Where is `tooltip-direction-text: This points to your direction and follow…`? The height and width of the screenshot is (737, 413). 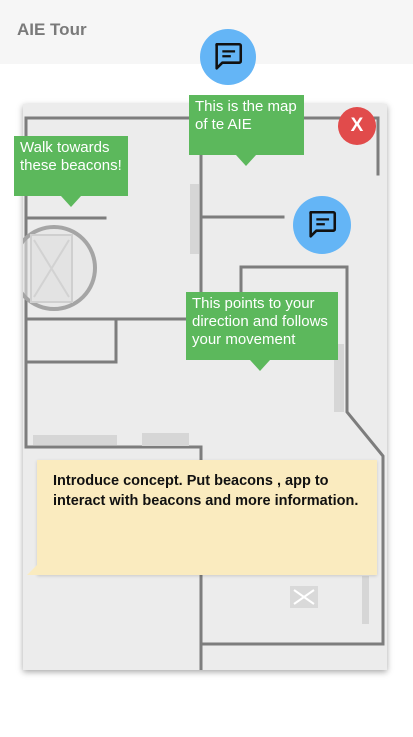 tooltip-direction-text: This points to your direction and follow… is located at coordinates (260, 321).